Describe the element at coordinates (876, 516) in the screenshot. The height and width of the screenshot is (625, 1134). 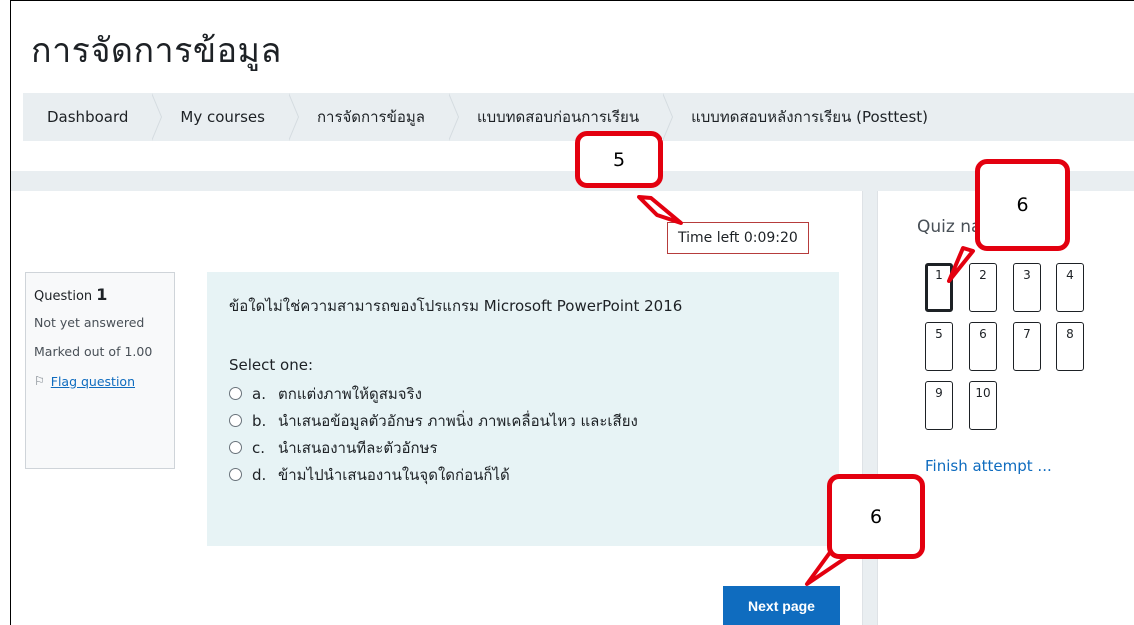
I see `callout-6-next: 6` at that location.